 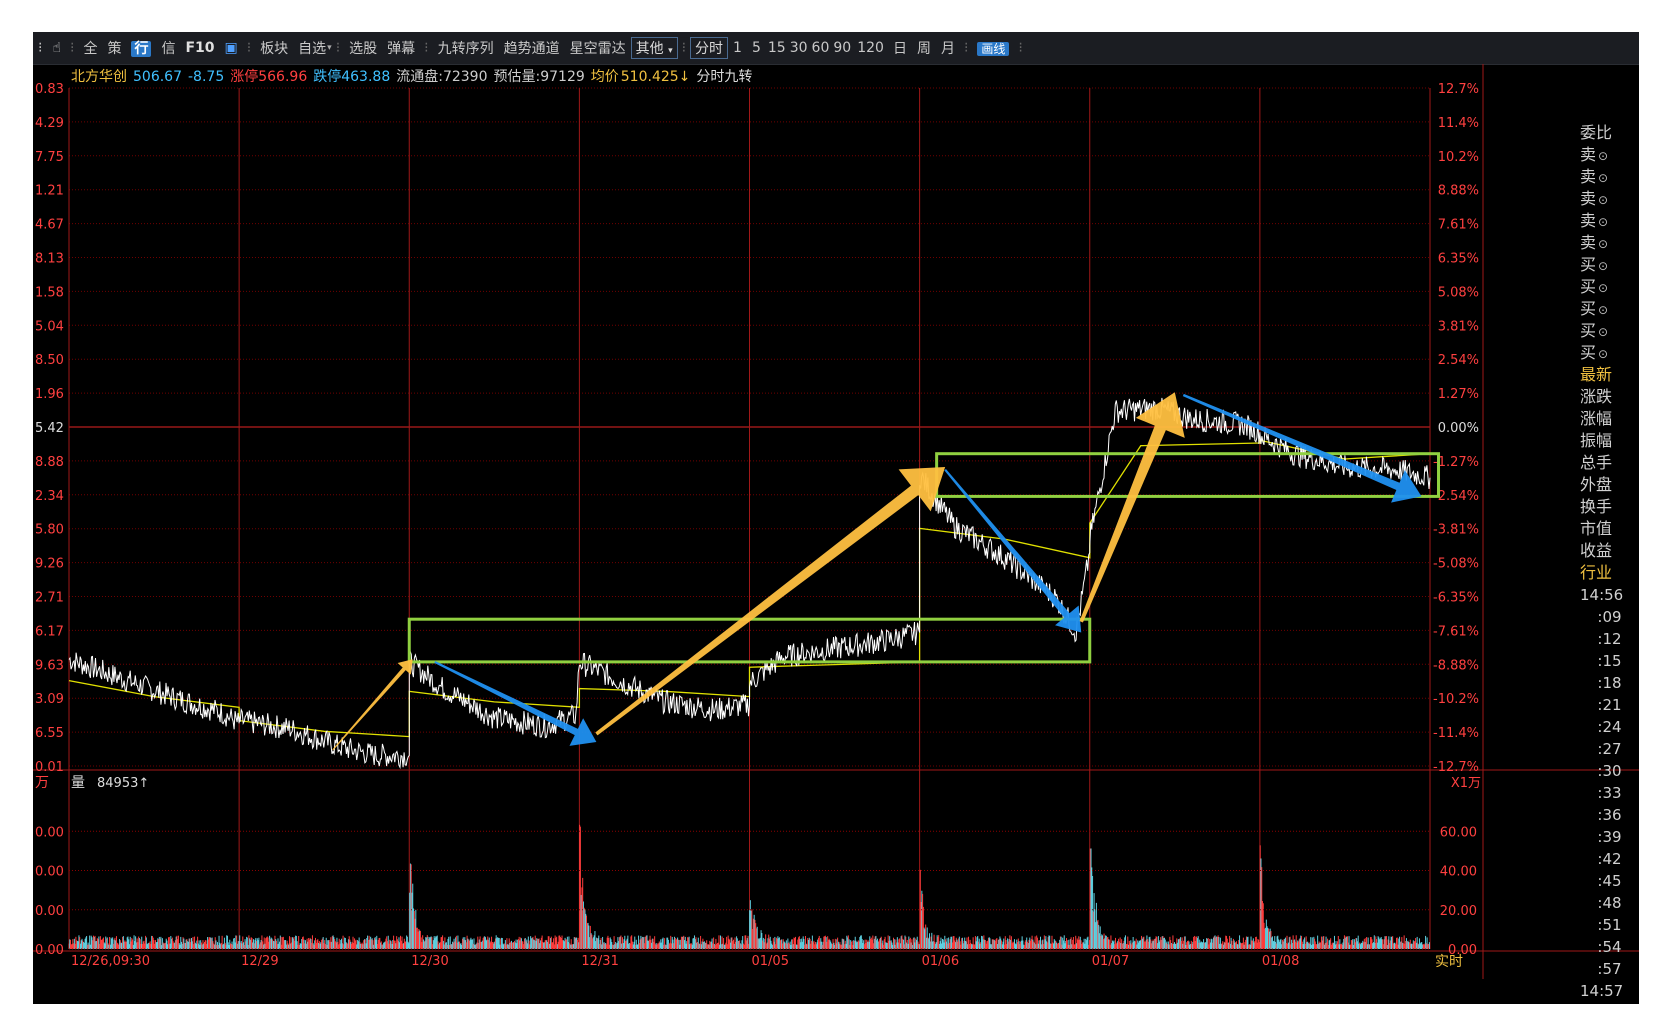 What do you see at coordinates (1449, 962) in the screenshot?
I see `realtime-label: 实时` at bounding box center [1449, 962].